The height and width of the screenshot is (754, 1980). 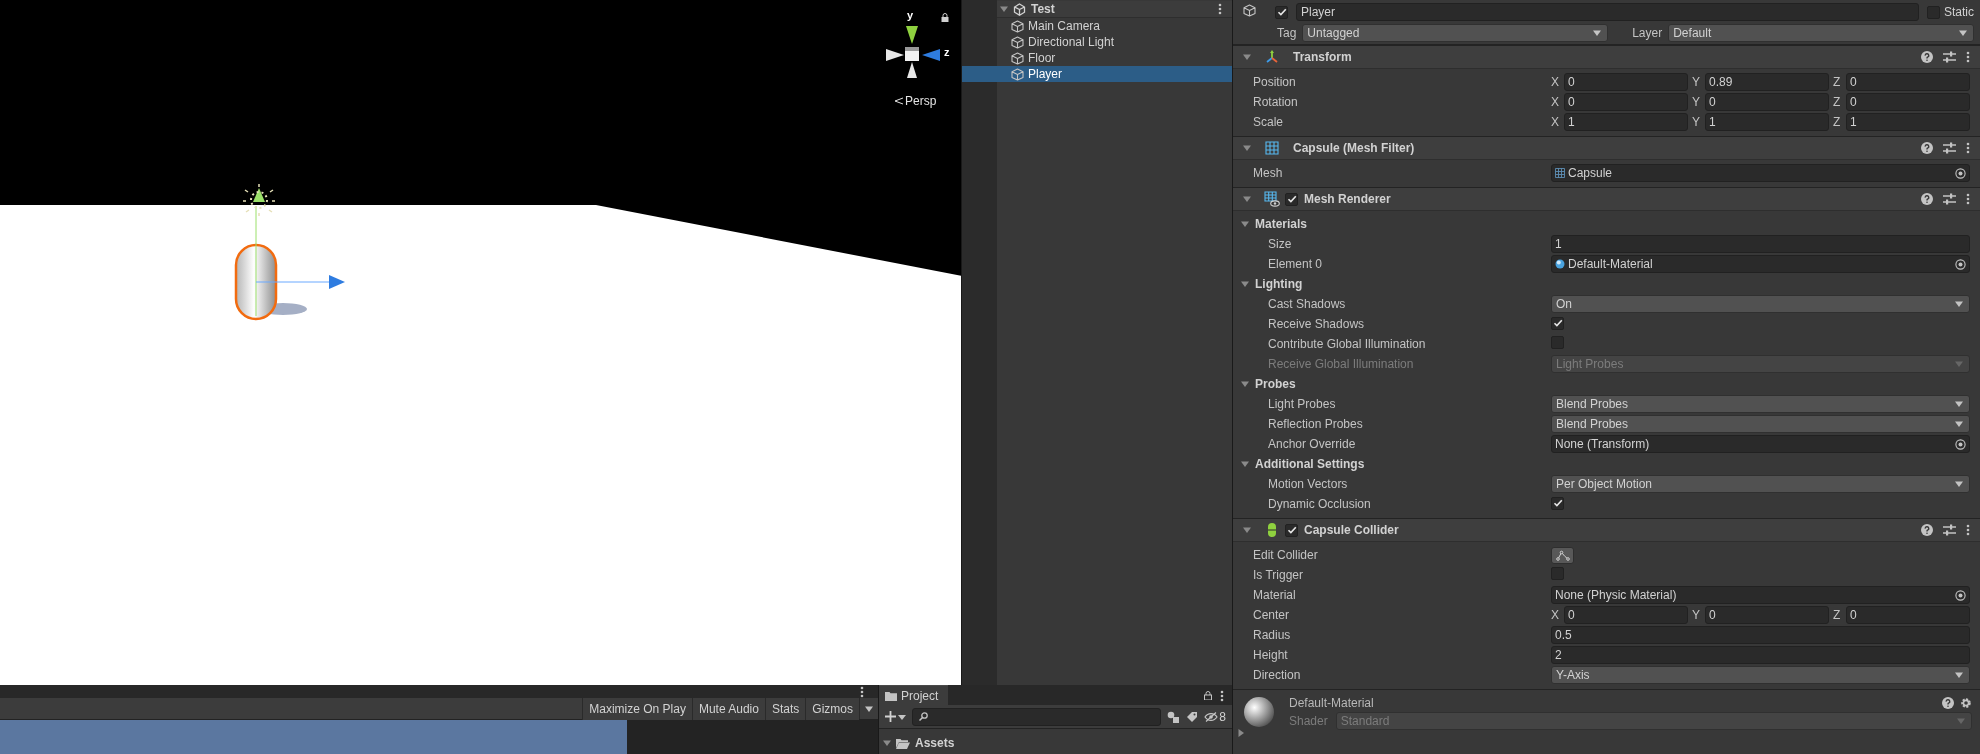 I want to click on toolbar-button: Maximize On Play, so click(x=637, y=709).